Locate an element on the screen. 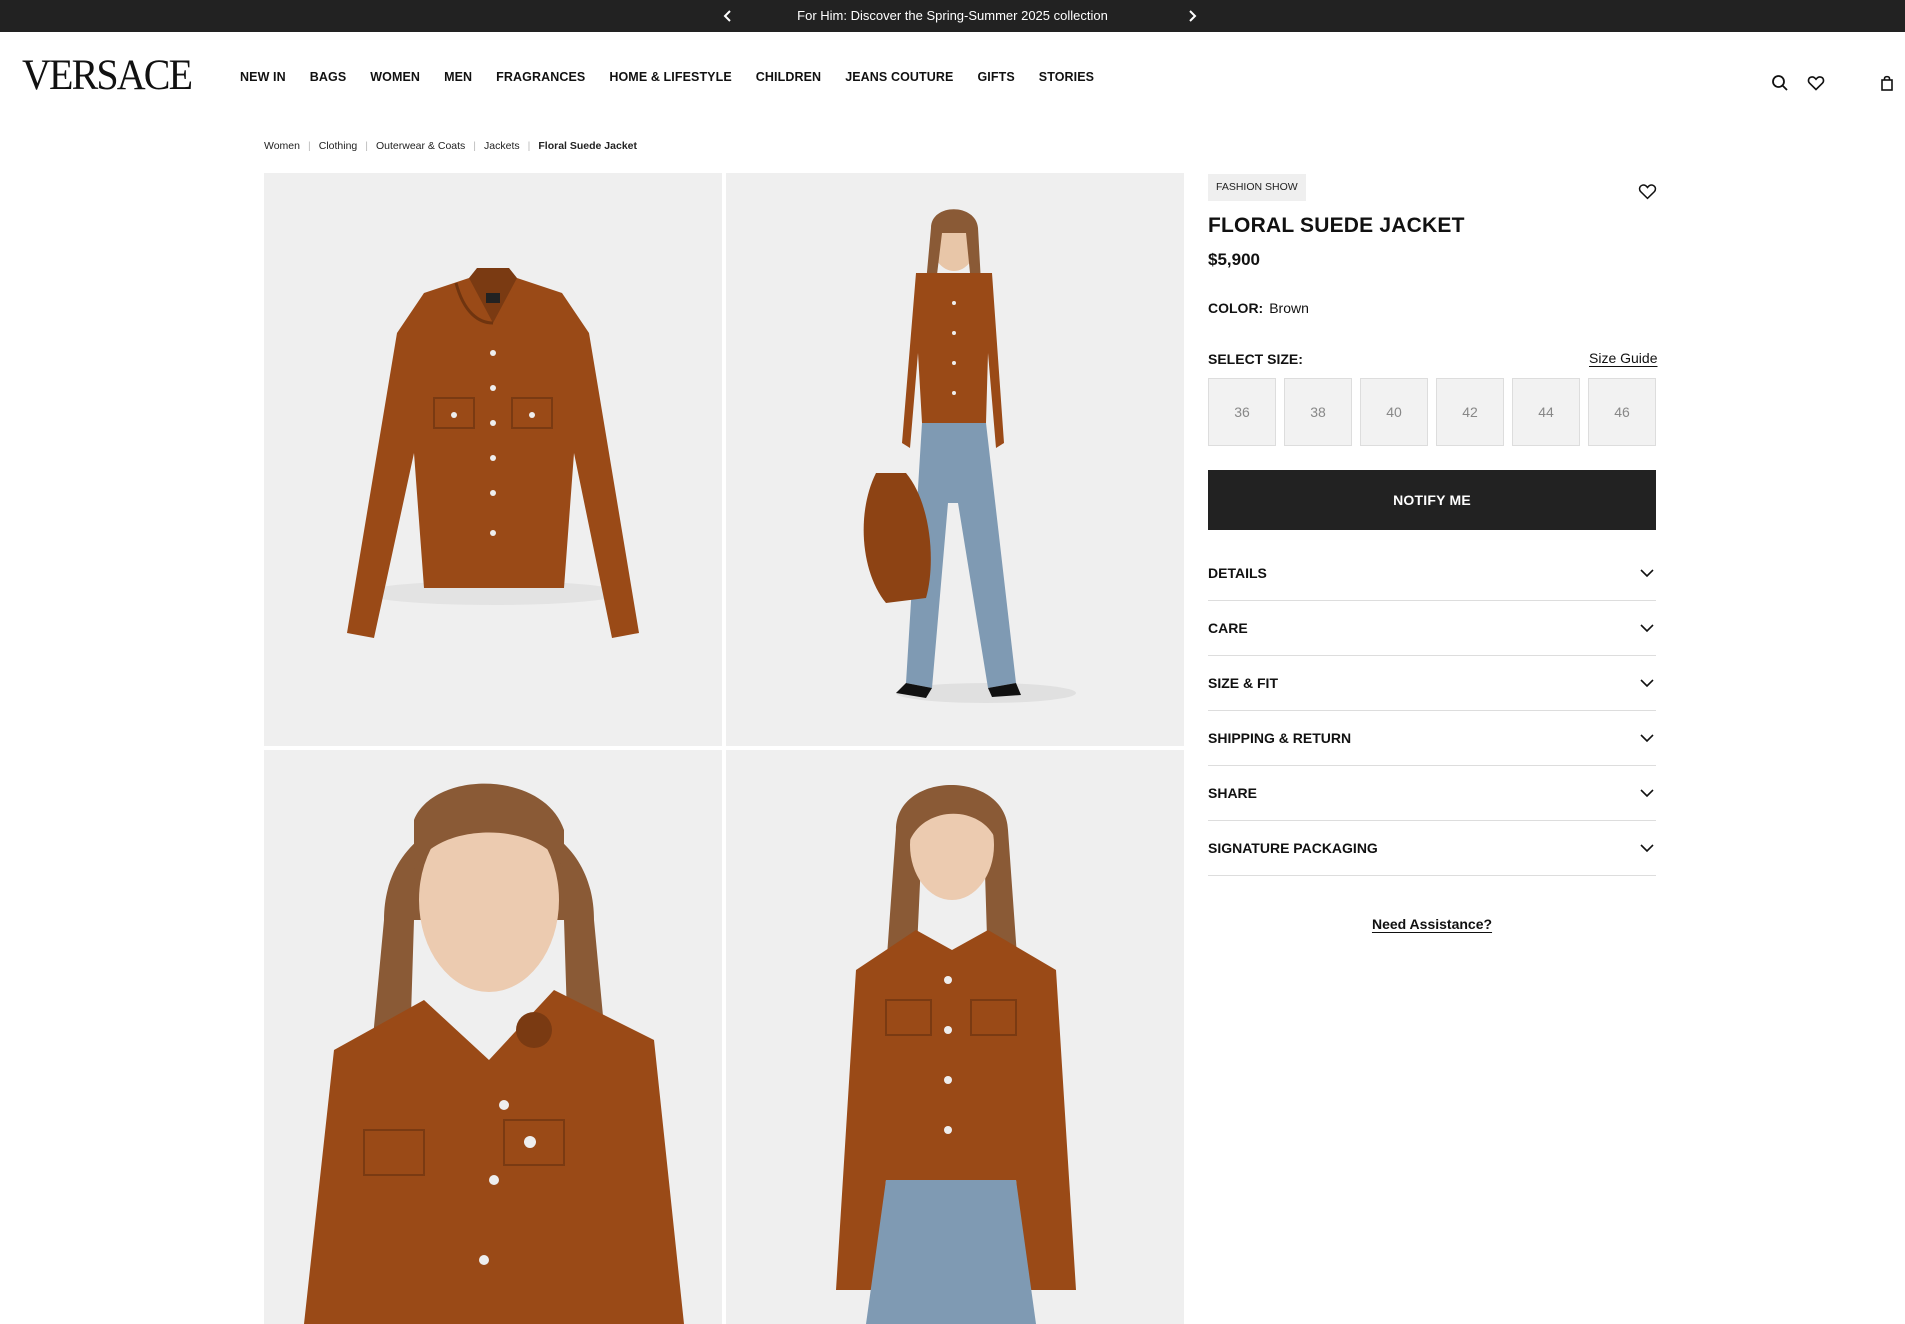  fashion-show-badge: FASHION SHOW is located at coordinates (1257, 187).